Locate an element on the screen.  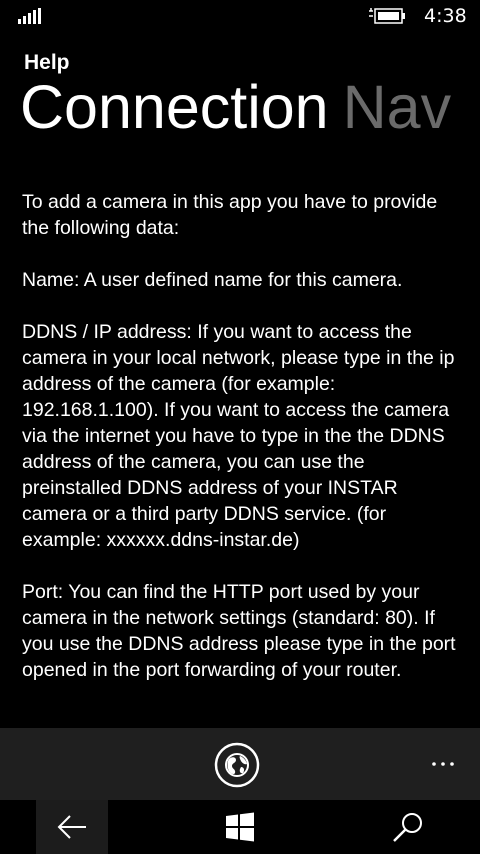
signal-strength-icon is located at coordinates (29, 16).